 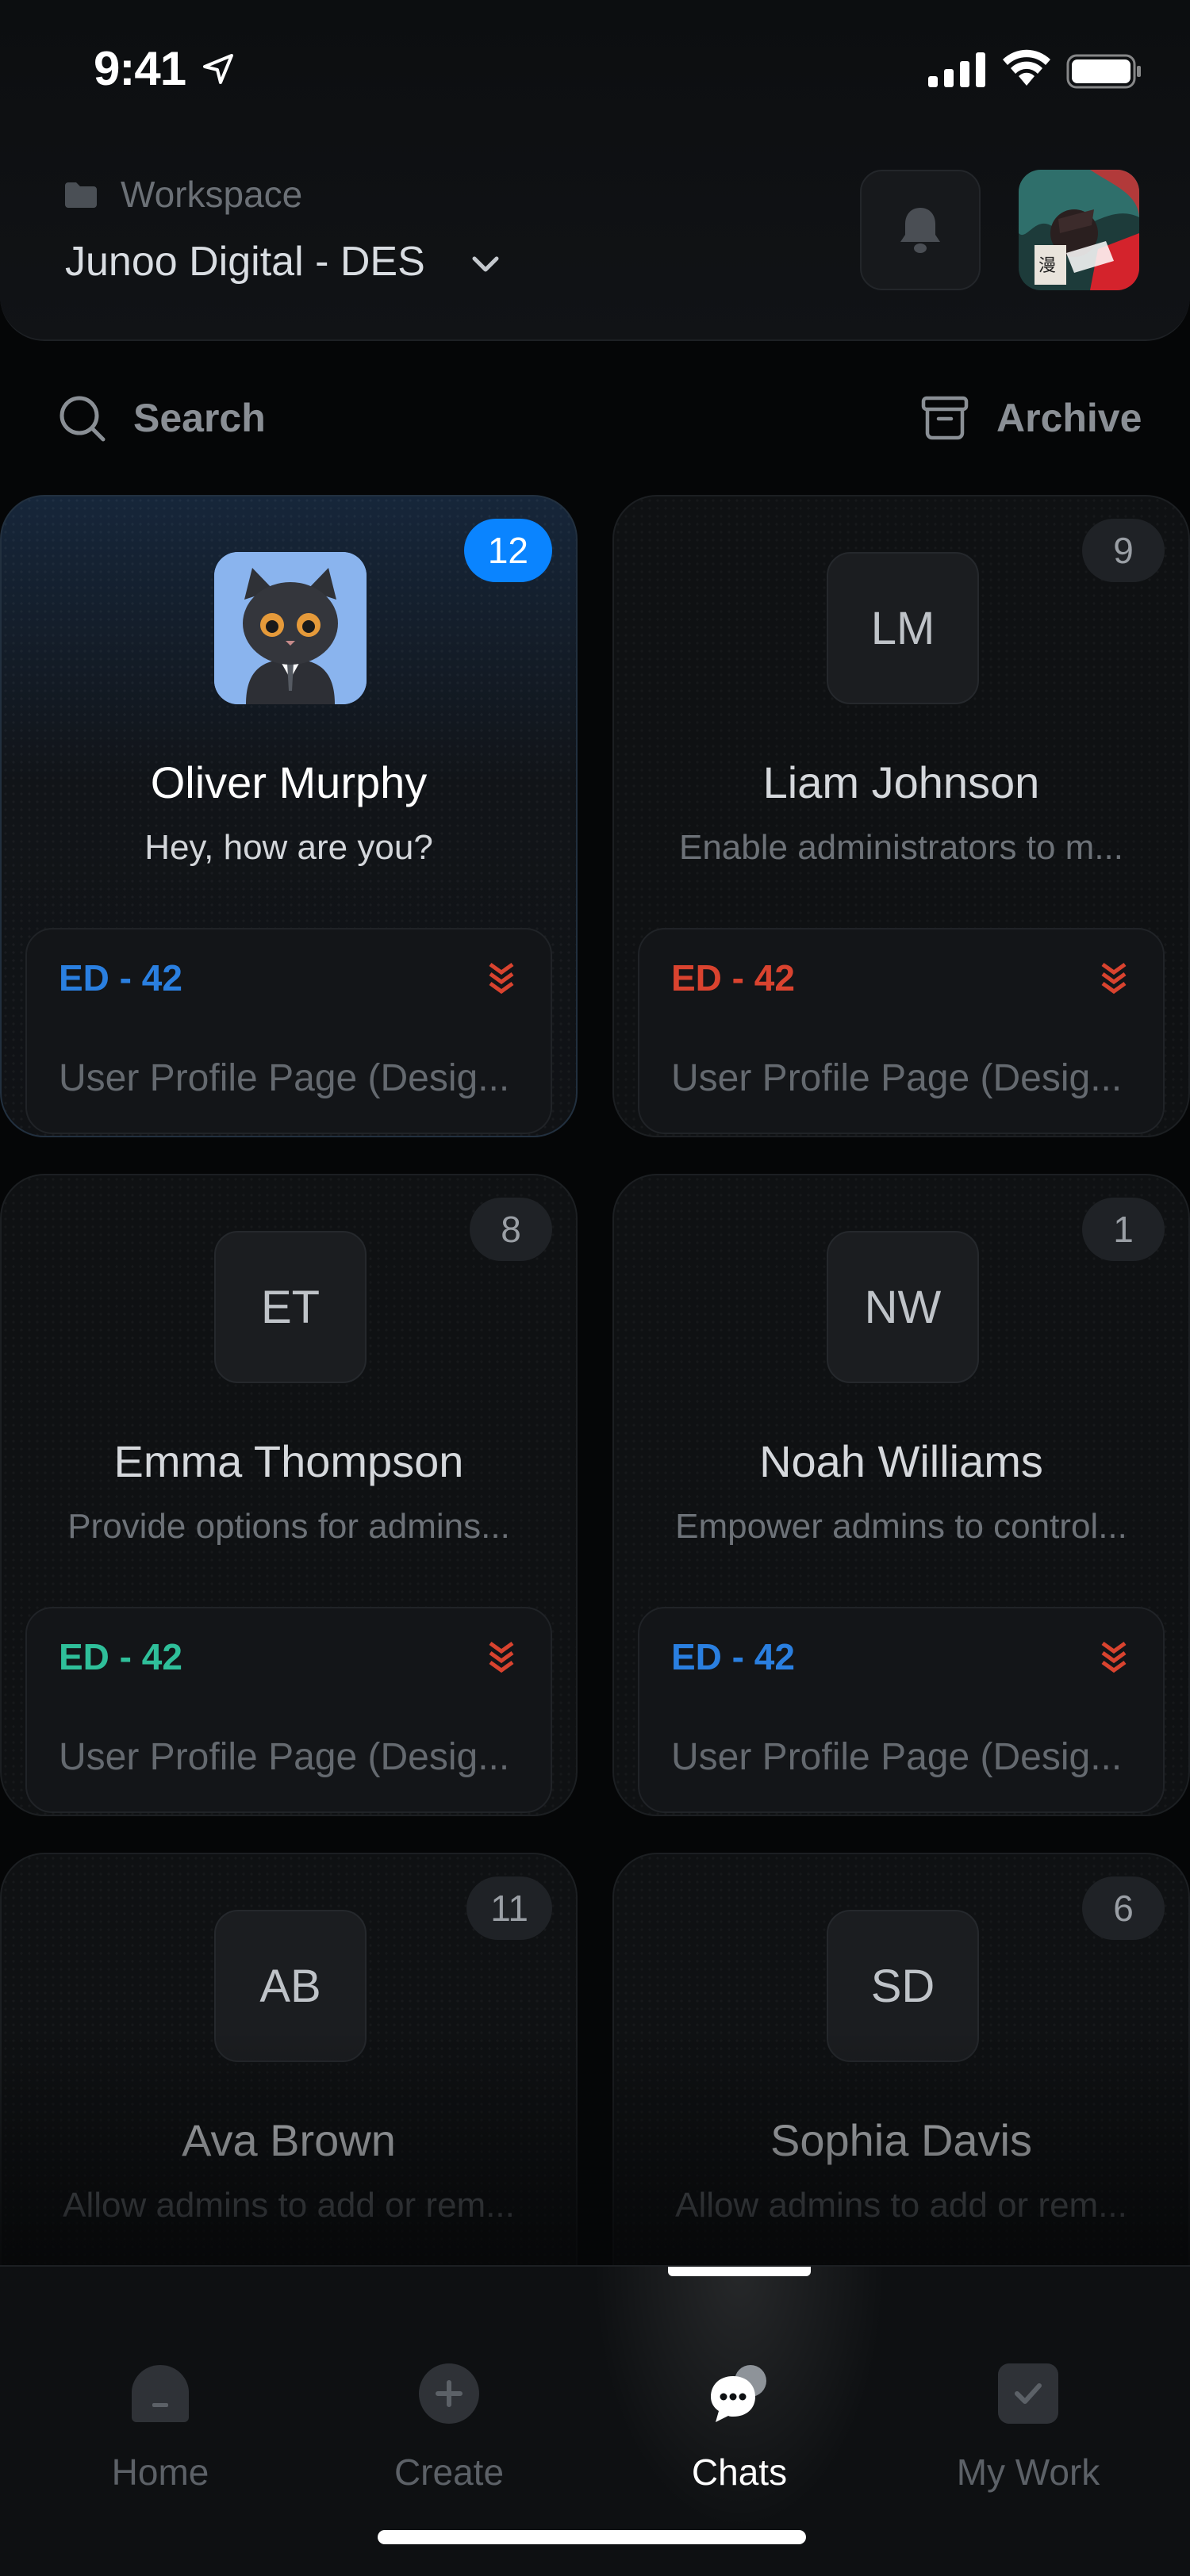 I want to click on tab-create: Create, so click(x=449, y=2403).